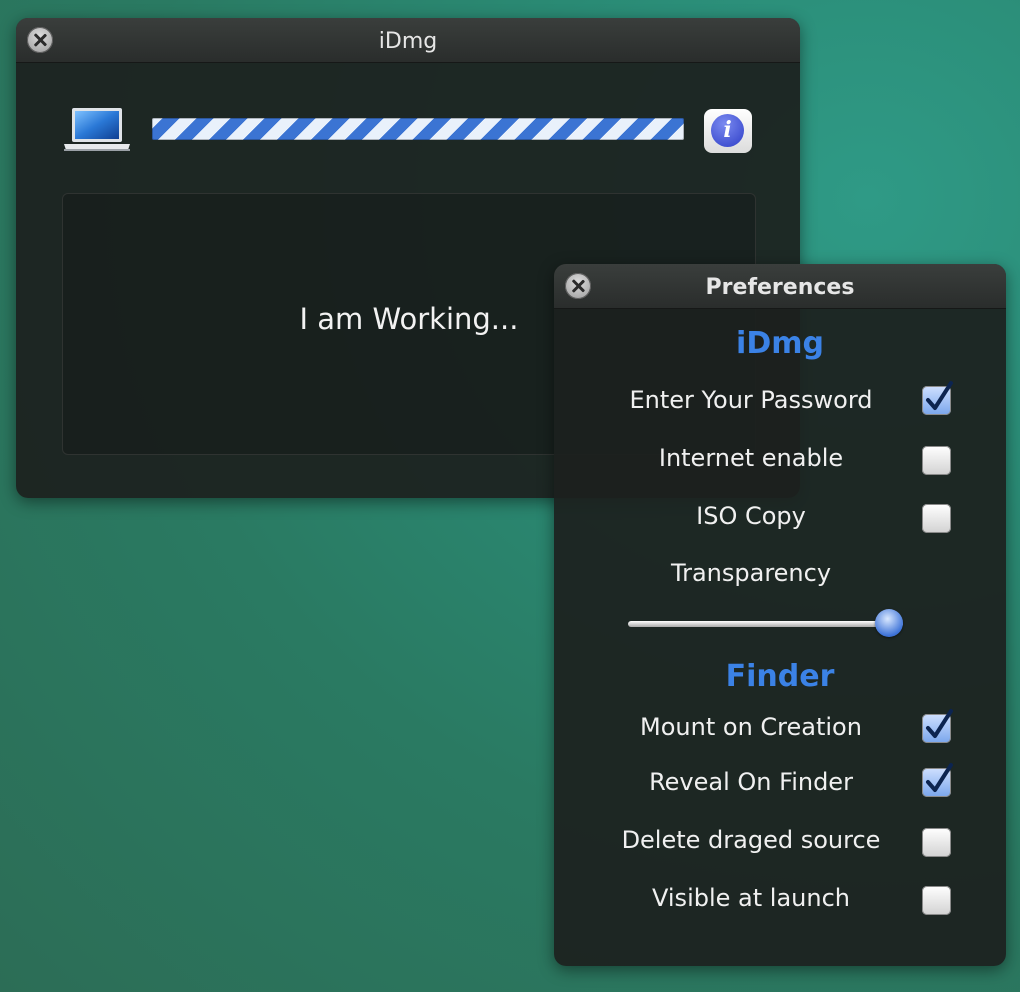 The height and width of the screenshot is (992, 1020). What do you see at coordinates (936, 900) in the screenshot?
I see `checkbox-visible-at-launch` at bounding box center [936, 900].